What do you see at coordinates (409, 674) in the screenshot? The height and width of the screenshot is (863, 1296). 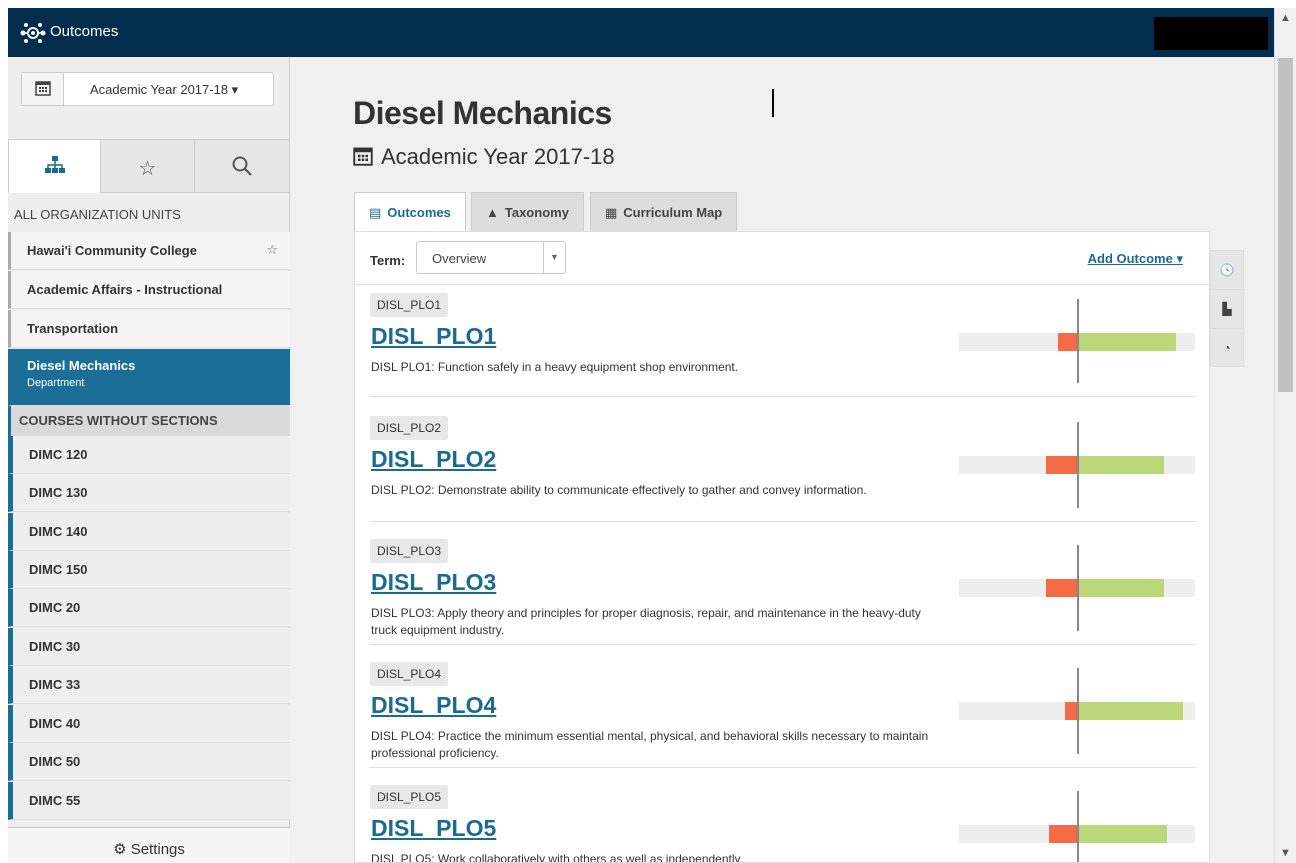 I see `outcome-code-badge: DISL_PLO4` at bounding box center [409, 674].